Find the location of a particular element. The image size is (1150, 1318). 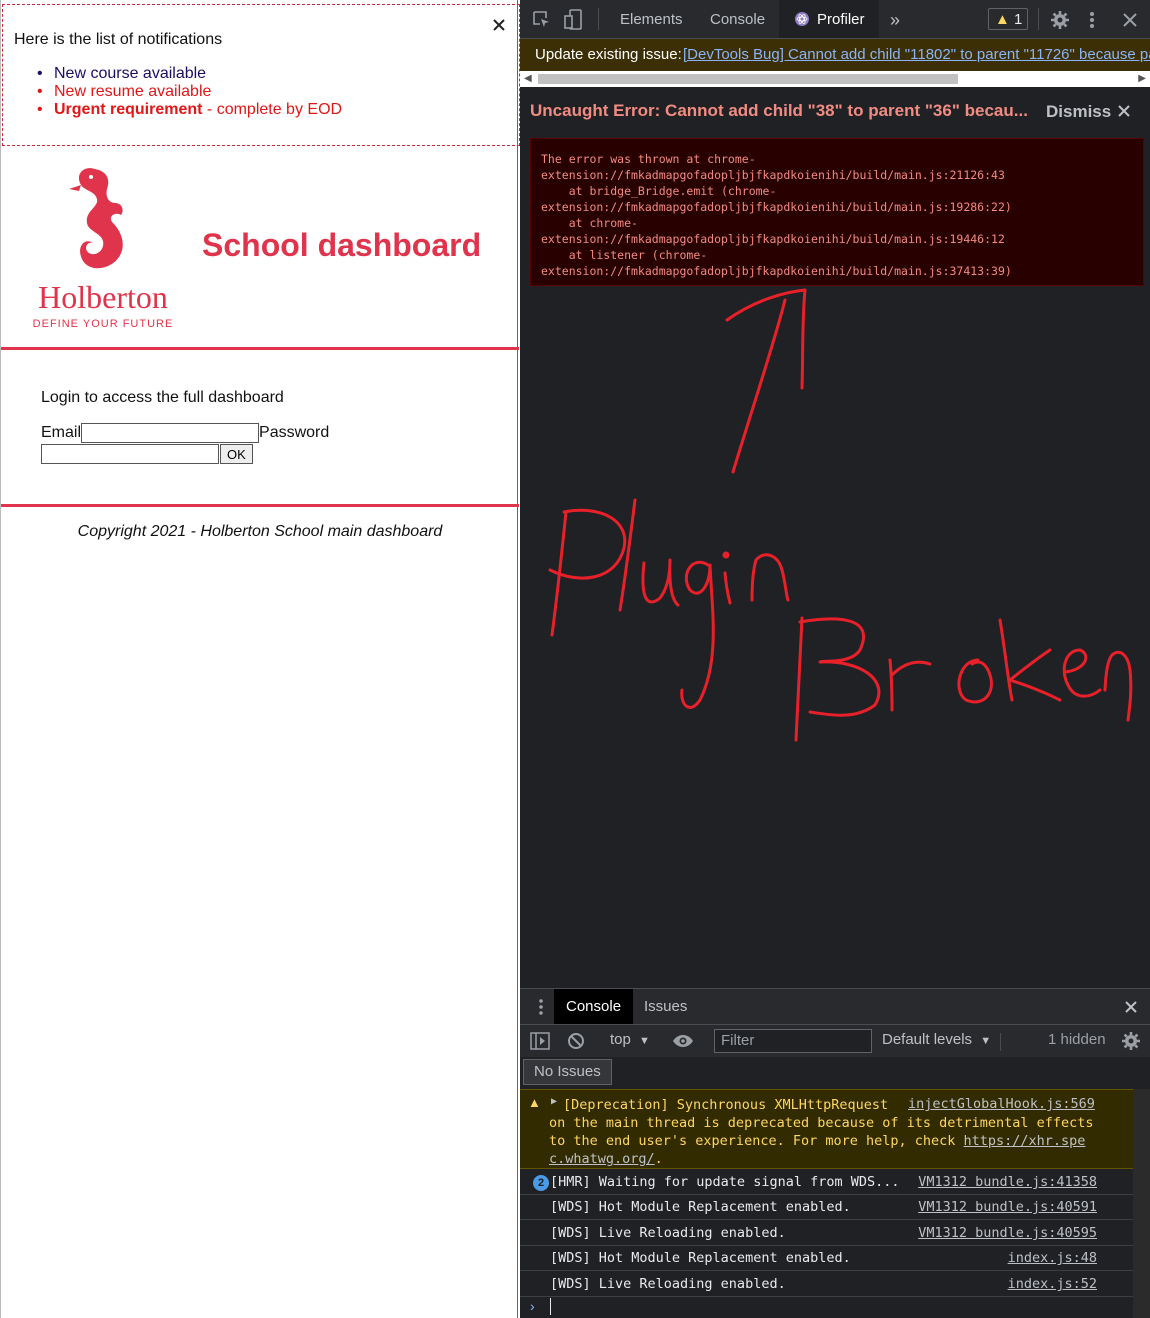

log-source: index.js:52 is located at coordinates (1052, 1284).